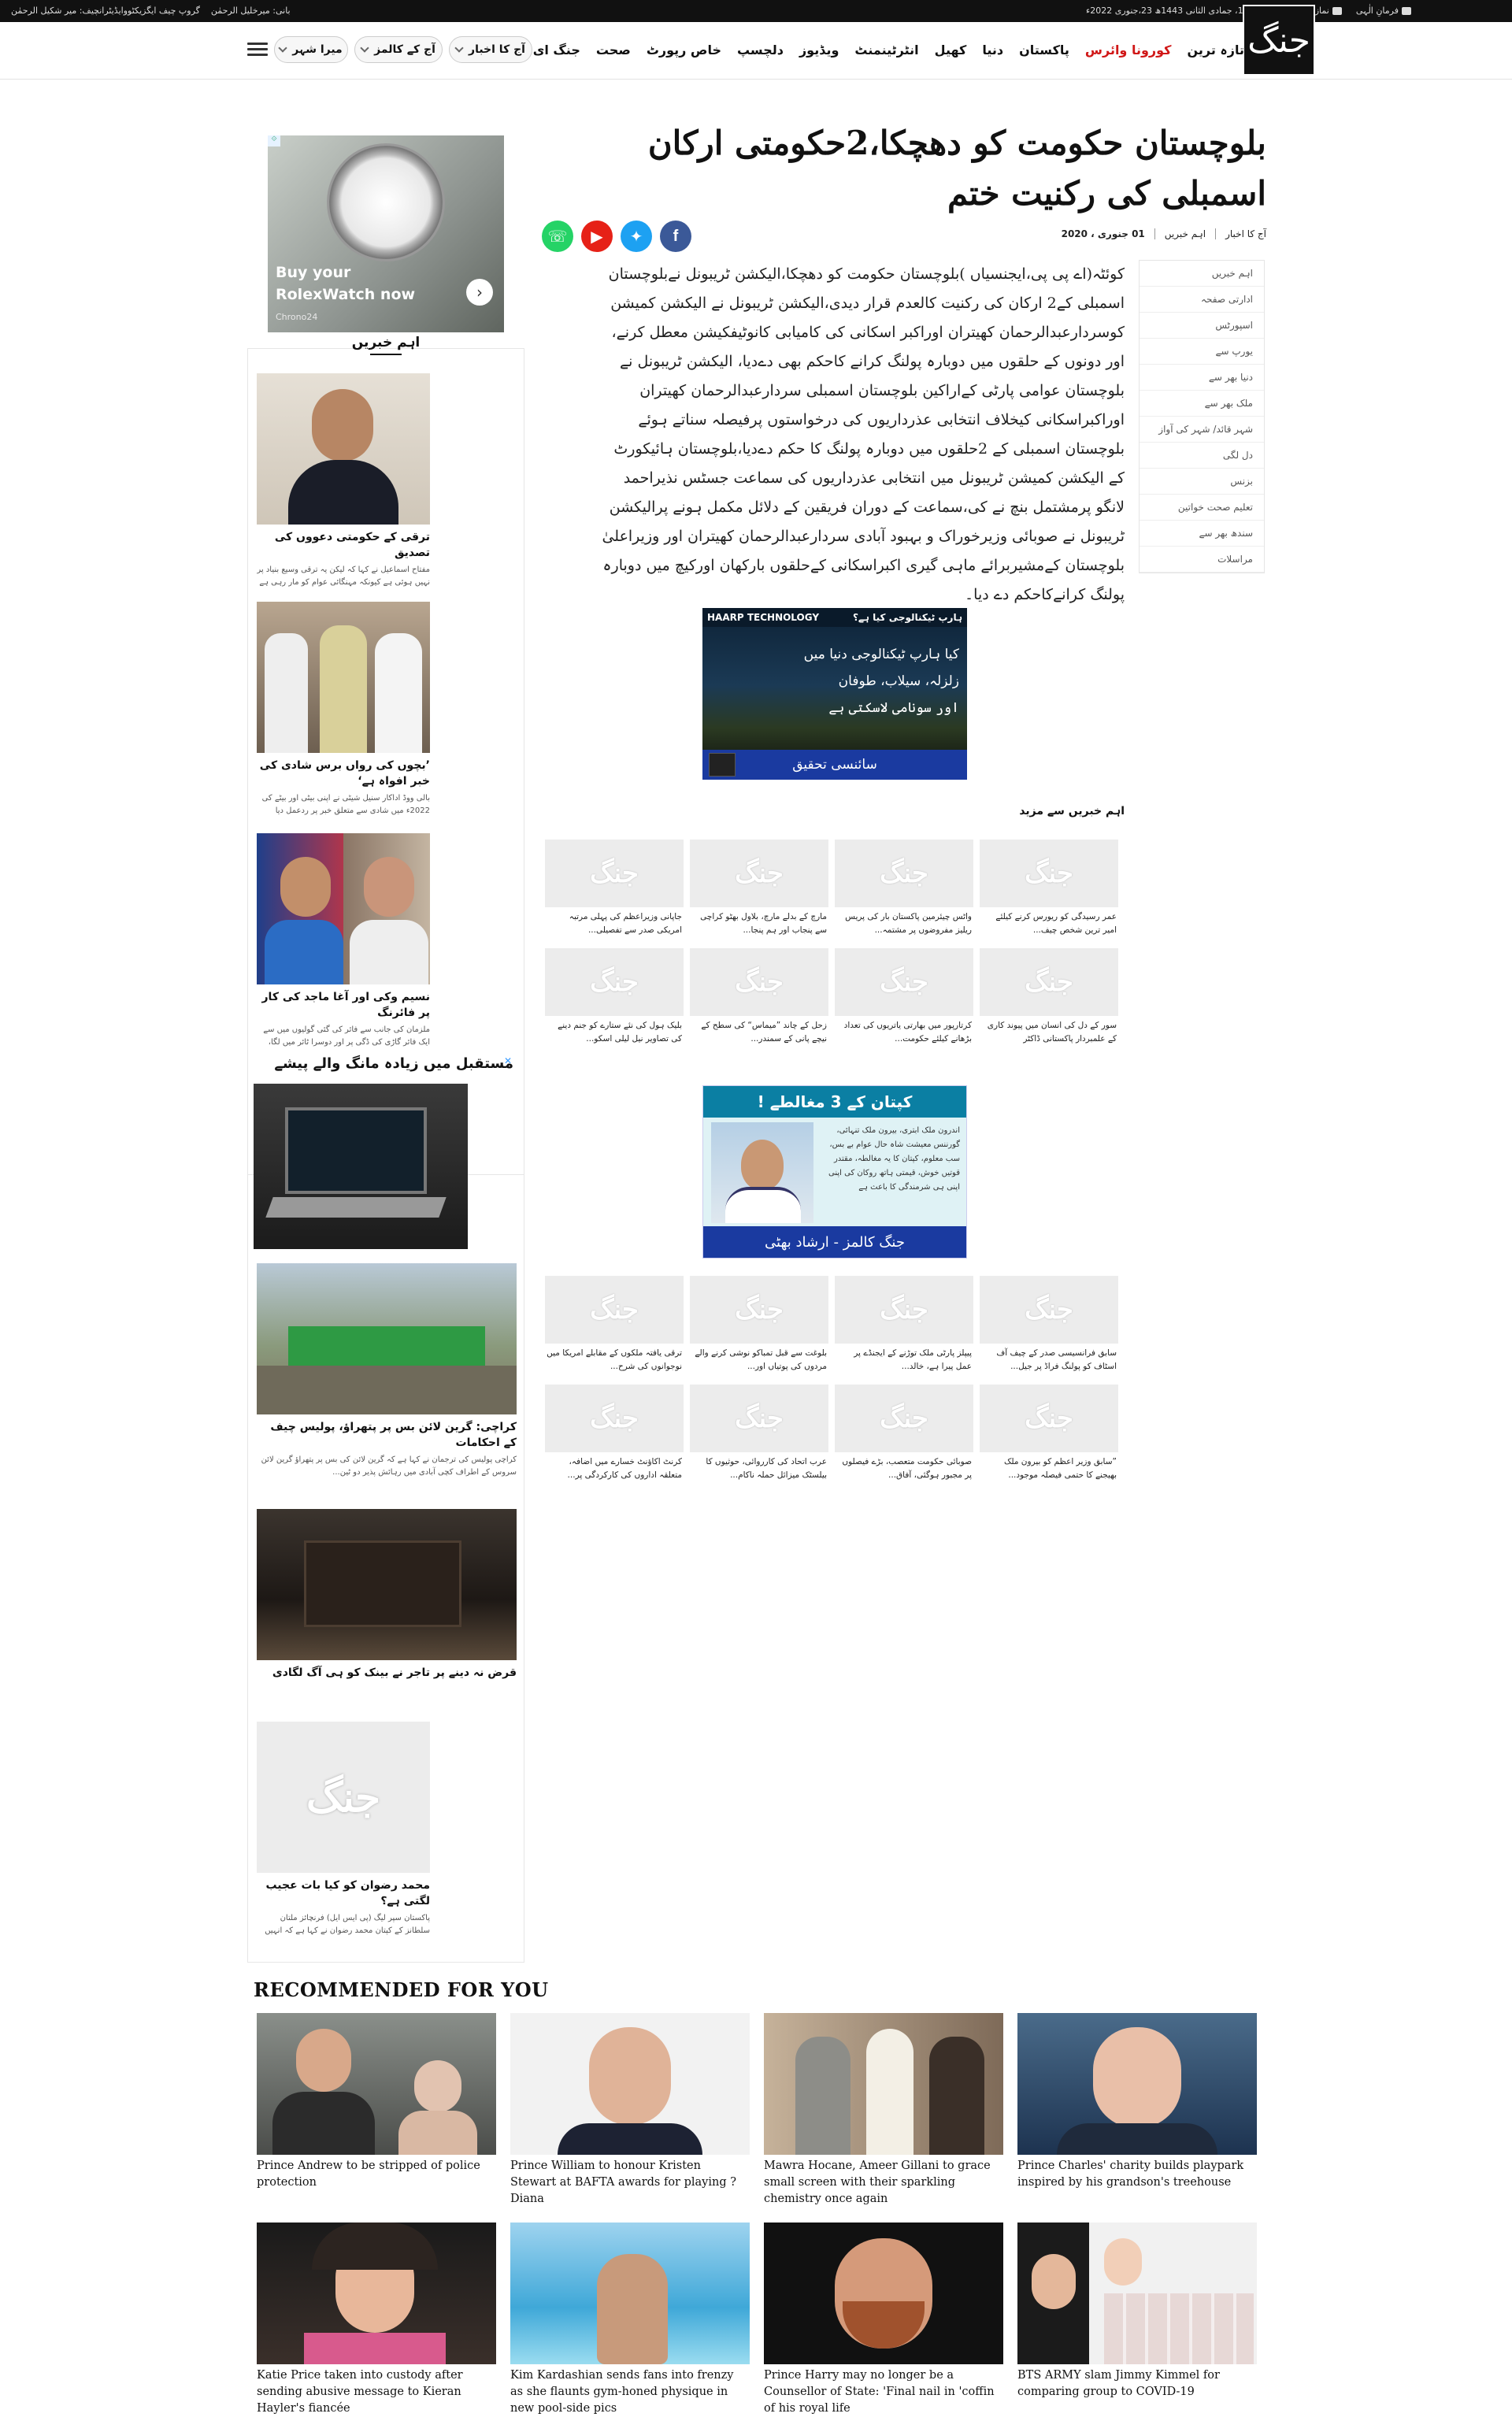  I want to click on nav-item-special-report: خاص رپورٹ, so click(684, 50).